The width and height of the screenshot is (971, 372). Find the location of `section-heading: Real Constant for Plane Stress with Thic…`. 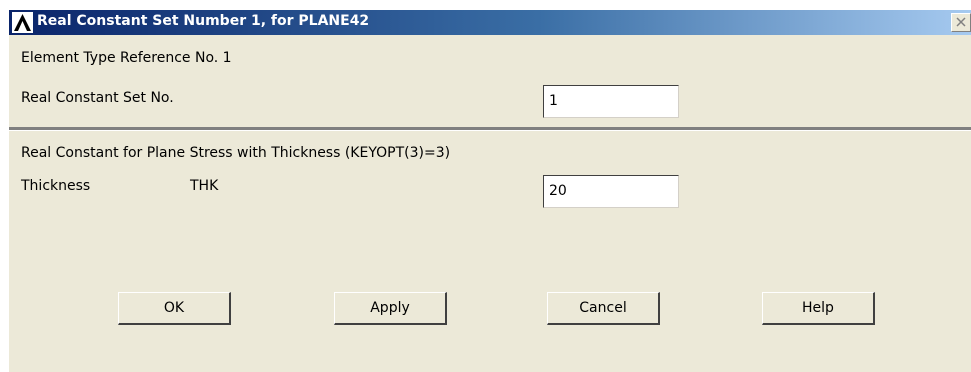

section-heading: Real Constant for Plane Stress with Thic… is located at coordinates (236, 153).